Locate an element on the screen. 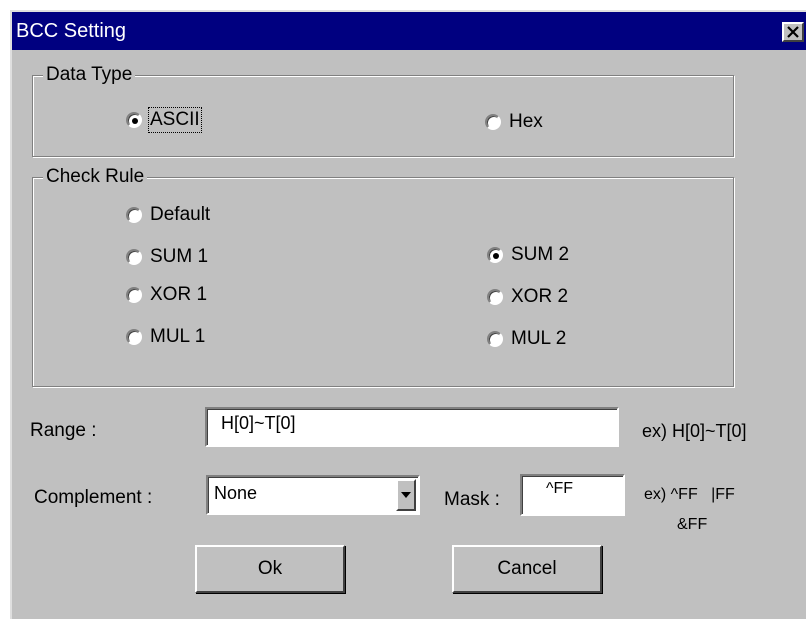 The height and width of the screenshot is (619, 806). mask-example-line2: &FF is located at coordinates (692, 524).